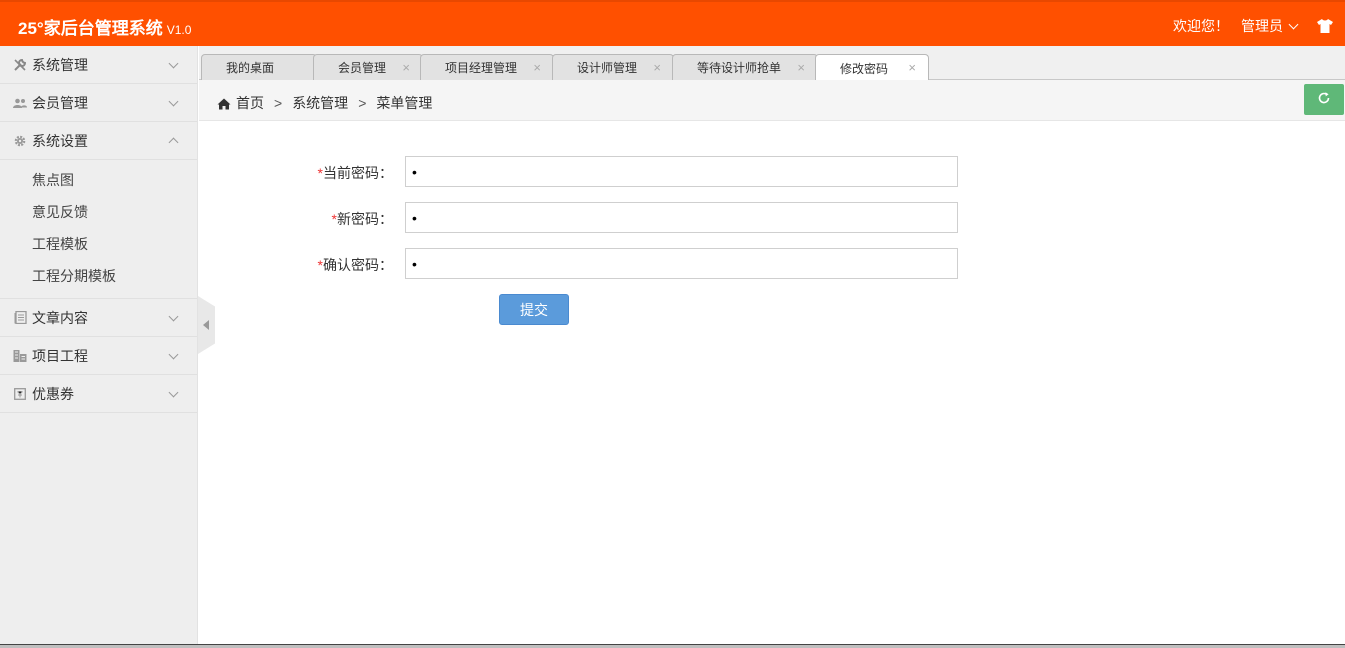 The height and width of the screenshot is (648, 1345). Describe the element at coordinates (20, 103) in the screenshot. I see `users-icon` at that location.